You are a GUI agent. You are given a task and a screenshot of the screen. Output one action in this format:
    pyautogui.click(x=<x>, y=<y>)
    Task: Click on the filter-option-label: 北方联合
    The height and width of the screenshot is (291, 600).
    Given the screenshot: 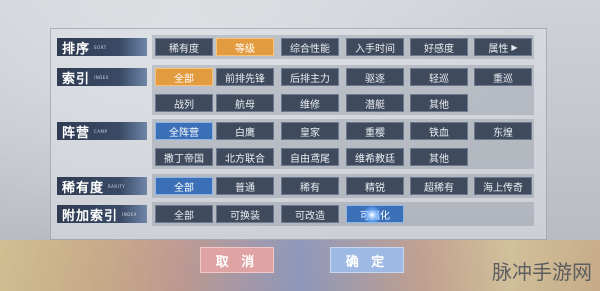 What is the action you would take?
    pyautogui.click(x=245, y=159)
    